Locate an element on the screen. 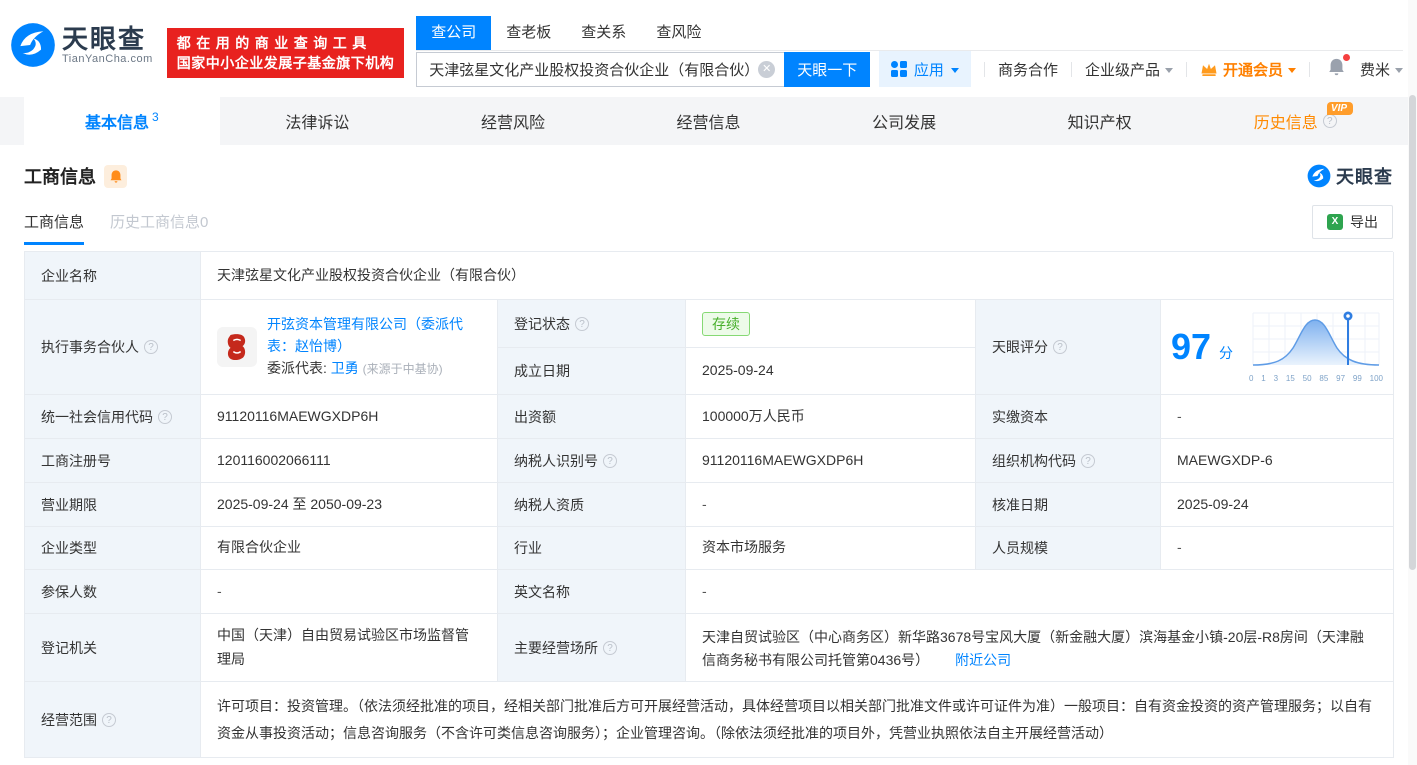 The width and height of the screenshot is (1417, 765). tab-basic-info: 基本信息 3 is located at coordinates (122, 121).